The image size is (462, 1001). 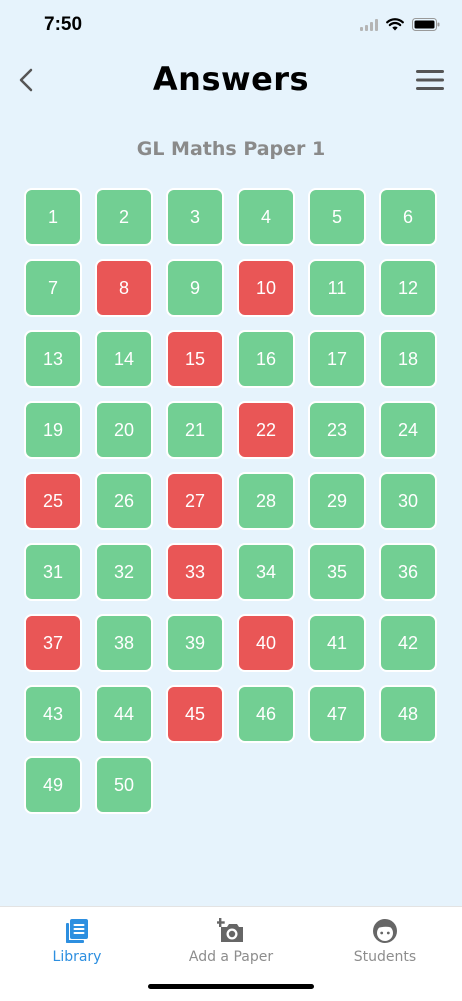 I want to click on answer-tile-47: 47, so click(x=337, y=714).